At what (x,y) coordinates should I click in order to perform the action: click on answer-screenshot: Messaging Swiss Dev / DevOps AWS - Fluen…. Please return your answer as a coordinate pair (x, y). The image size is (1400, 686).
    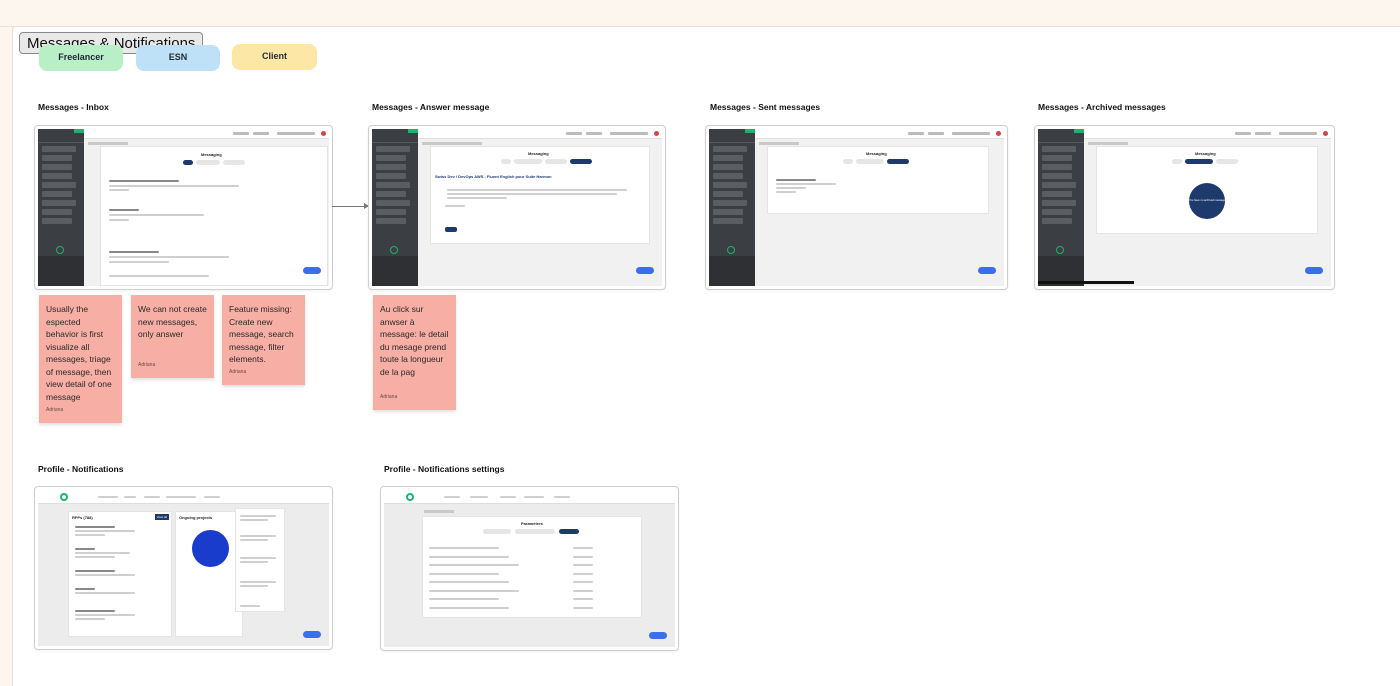
    Looking at the image, I should click on (517, 207).